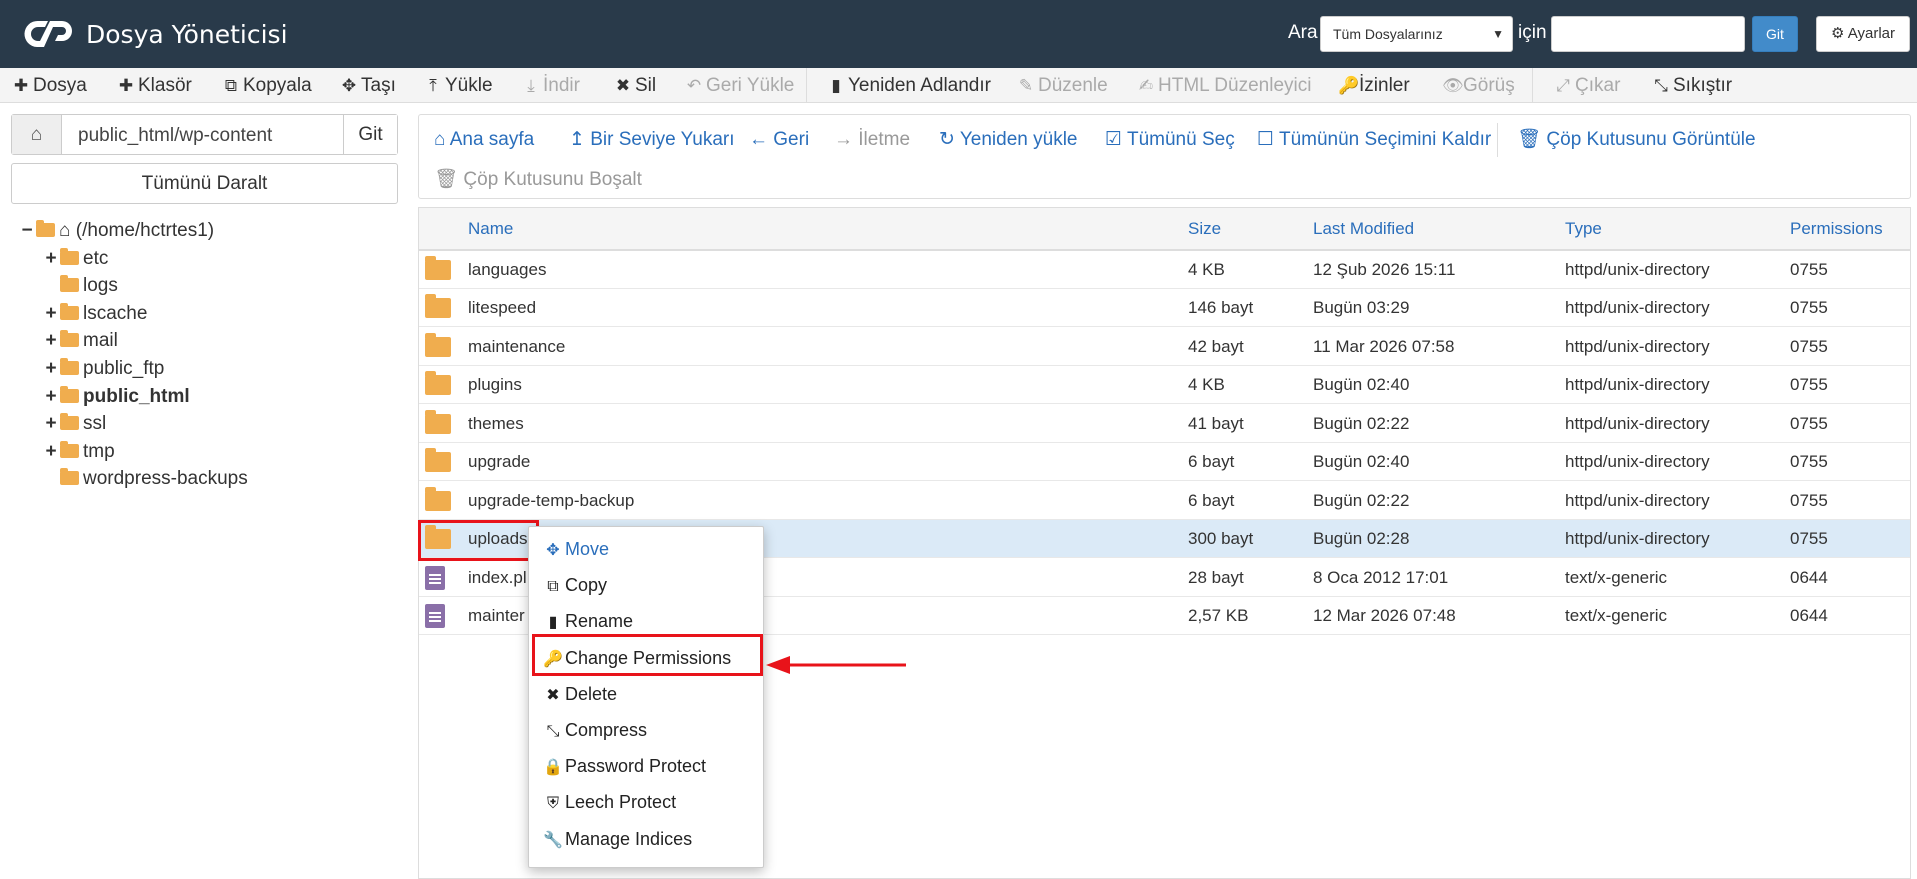 This screenshot has width=1917, height=879. What do you see at coordinates (647, 655) in the screenshot?
I see `highlight-change-permissions` at bounding box center [647, 655].